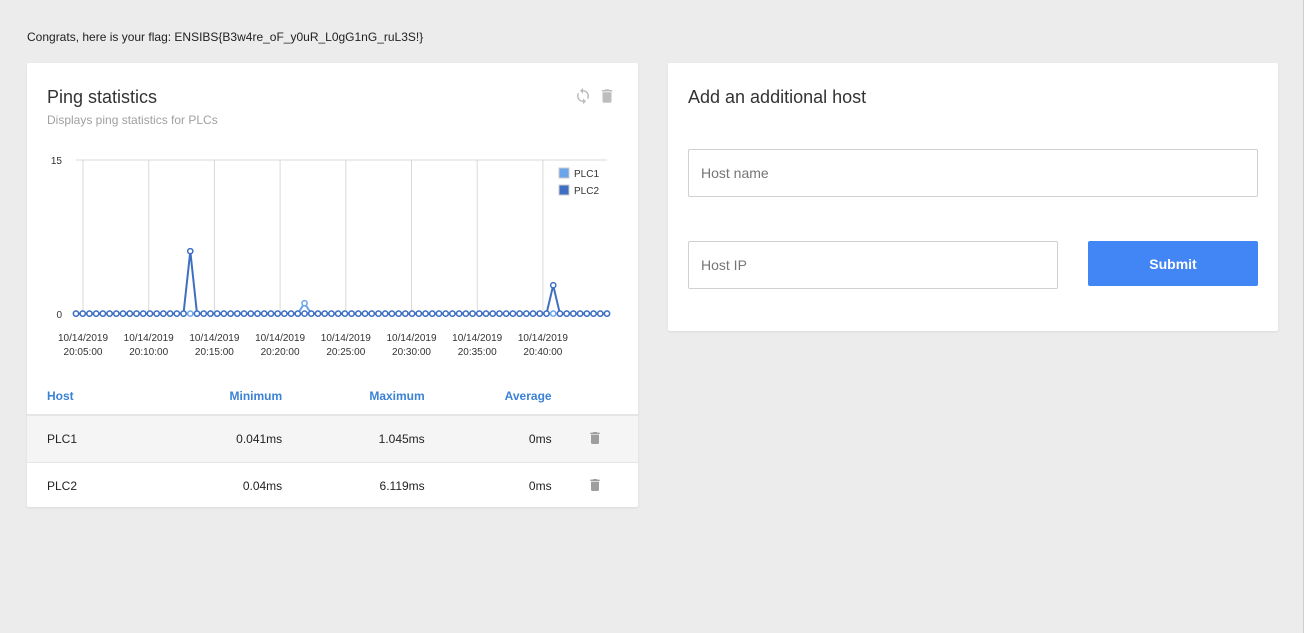 This screenshot has height=633, width=1304. Describe the element at coordinates (83, 352) in the screenshot. I see `x-tick-label-time: 20:05:00` at that location.